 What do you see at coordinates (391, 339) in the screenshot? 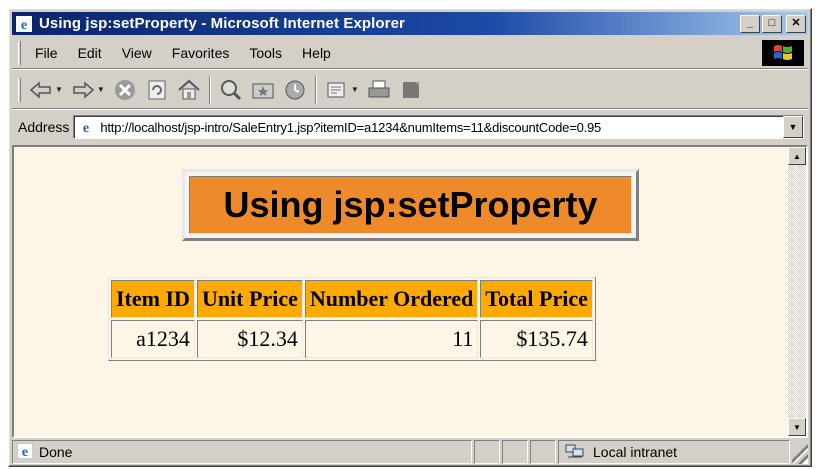
I see `cell-number-ordered: 11` at bounding box center [391, 339].